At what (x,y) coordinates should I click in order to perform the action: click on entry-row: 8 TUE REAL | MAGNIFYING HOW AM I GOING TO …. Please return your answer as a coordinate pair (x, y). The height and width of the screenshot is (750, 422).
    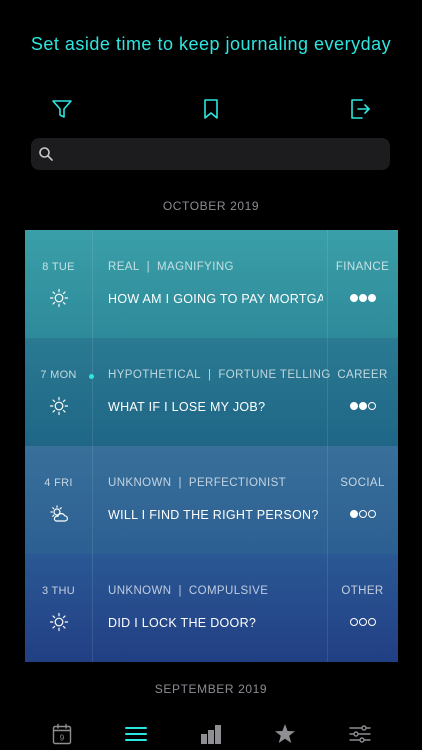
    Looking at the image, I should click on (211, 284).